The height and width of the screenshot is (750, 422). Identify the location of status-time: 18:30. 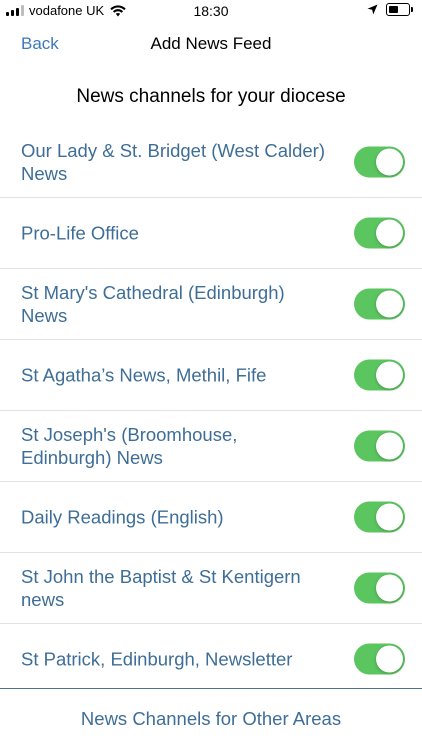
(211, 11).